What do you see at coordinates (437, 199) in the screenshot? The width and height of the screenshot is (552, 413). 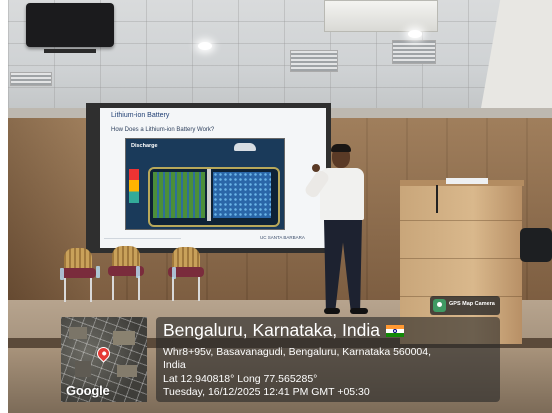 I see `podium-microphone` at bounding box center [437, 199].